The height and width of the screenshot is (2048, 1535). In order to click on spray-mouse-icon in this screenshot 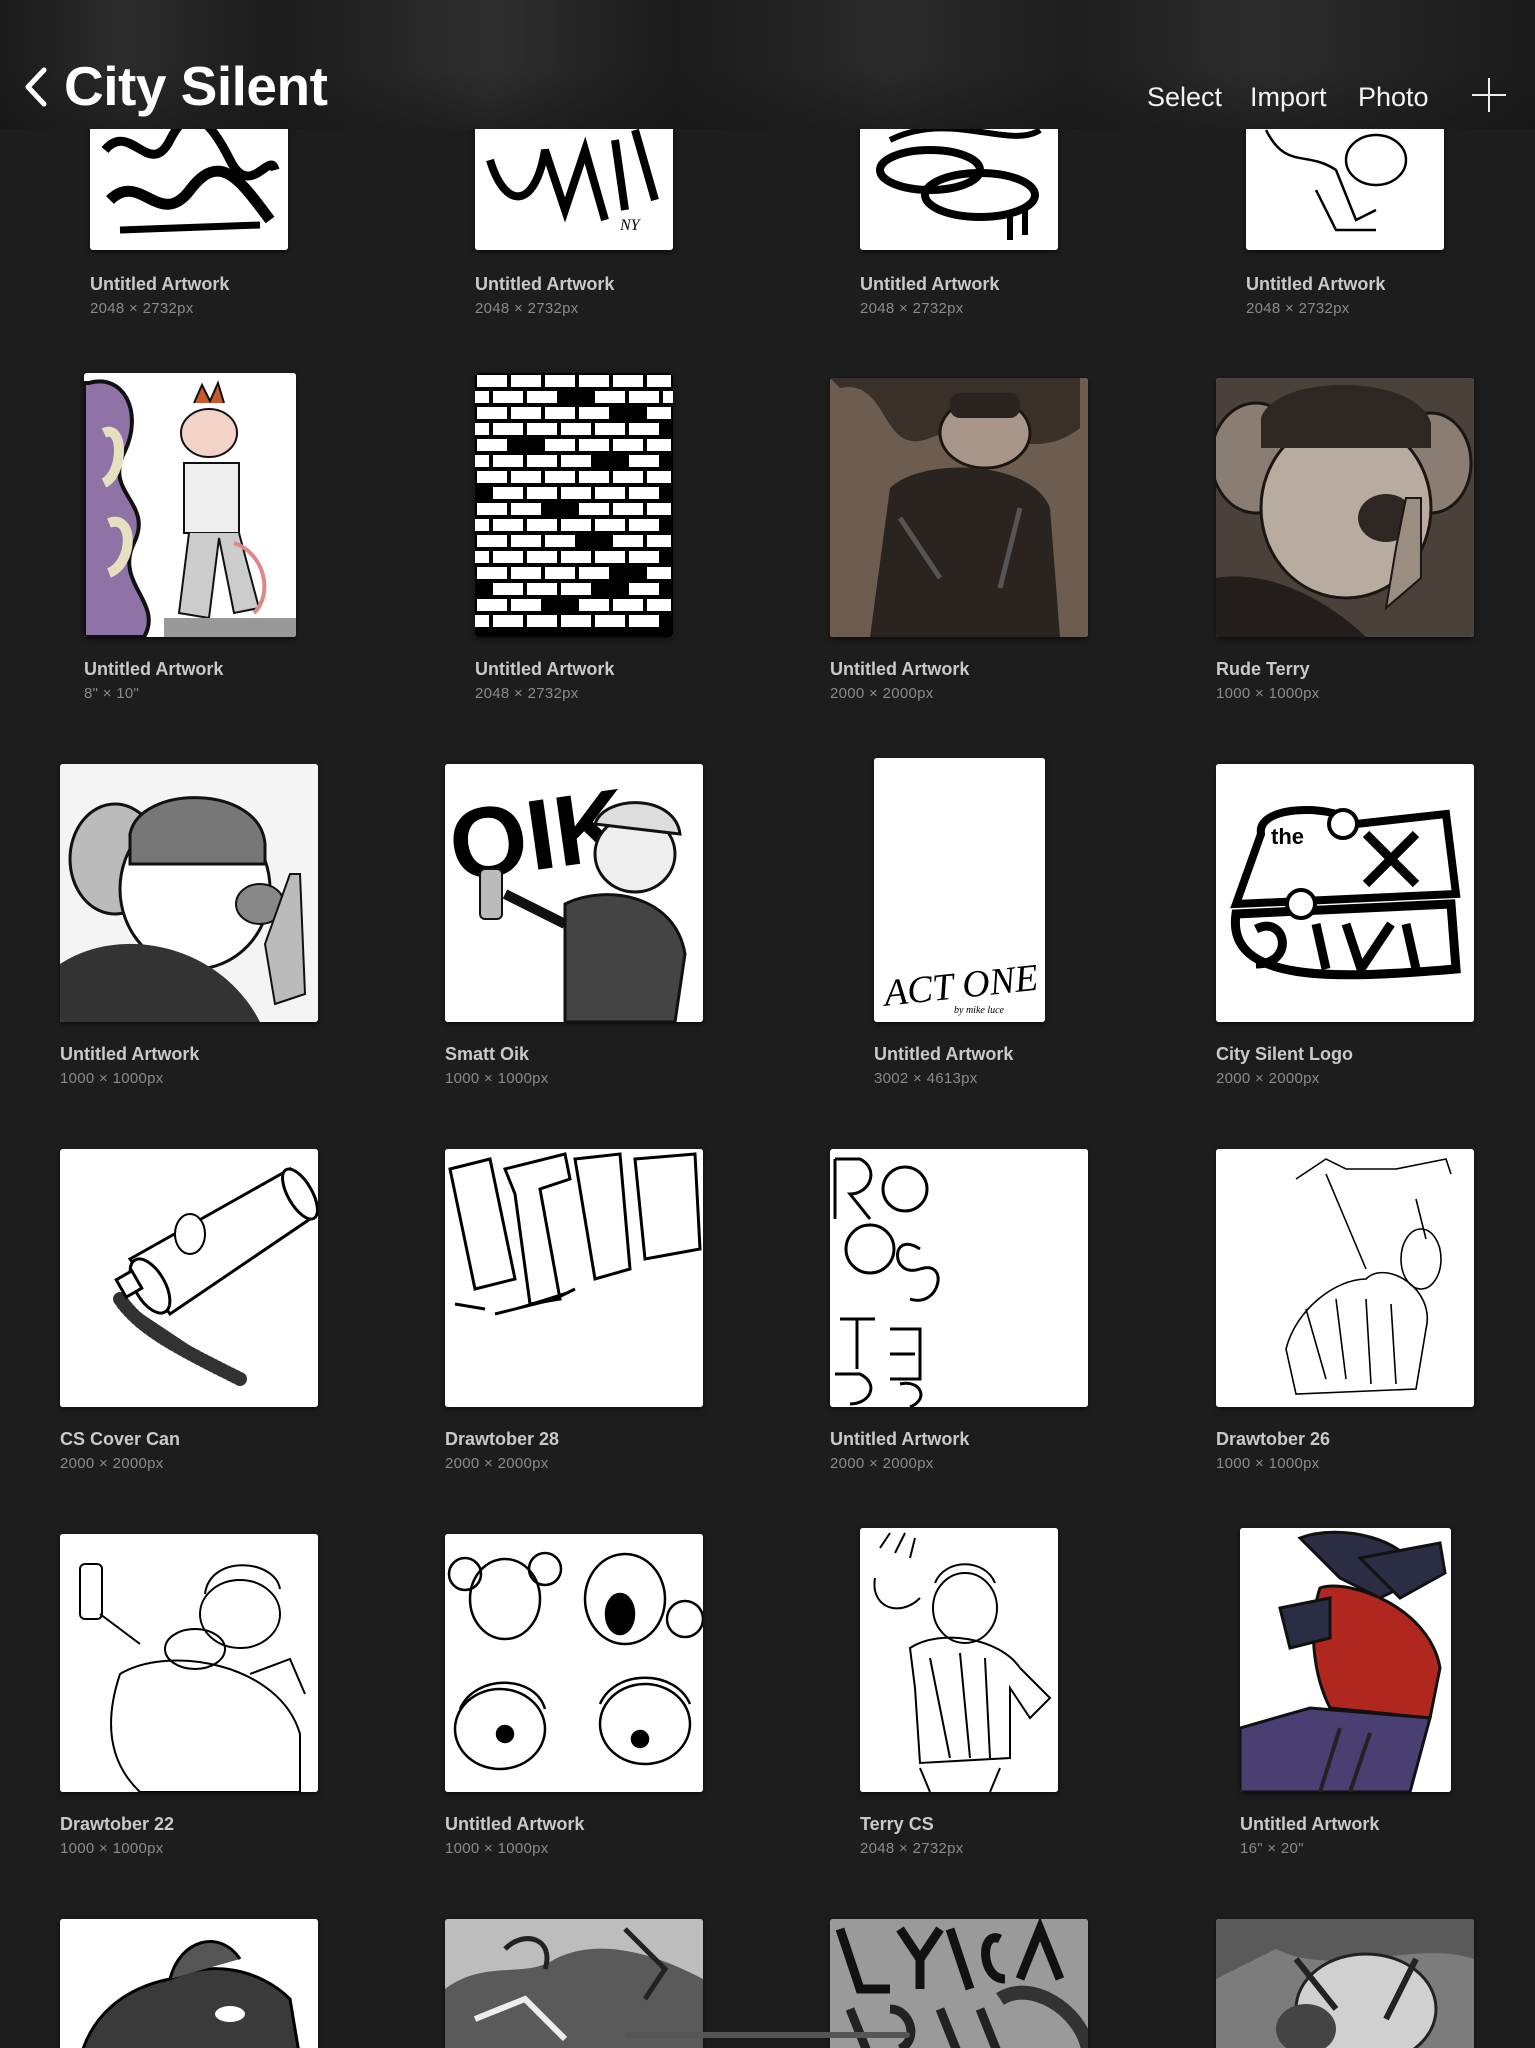, I will do `click(189, 1663)`.